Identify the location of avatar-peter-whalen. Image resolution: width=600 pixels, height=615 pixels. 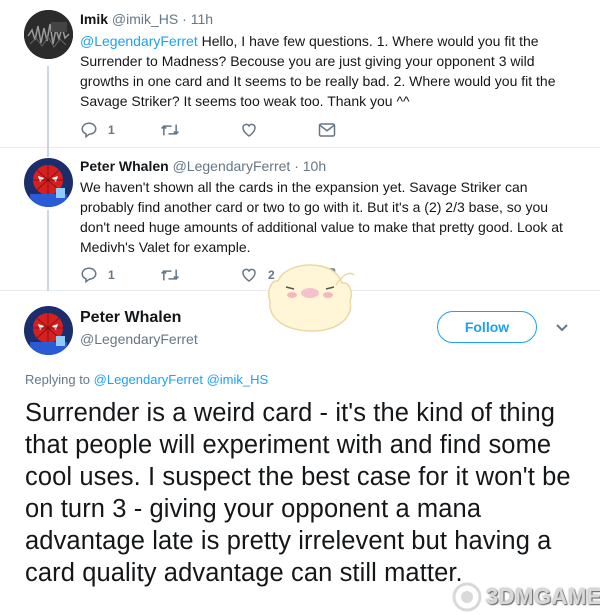
(48, 182).